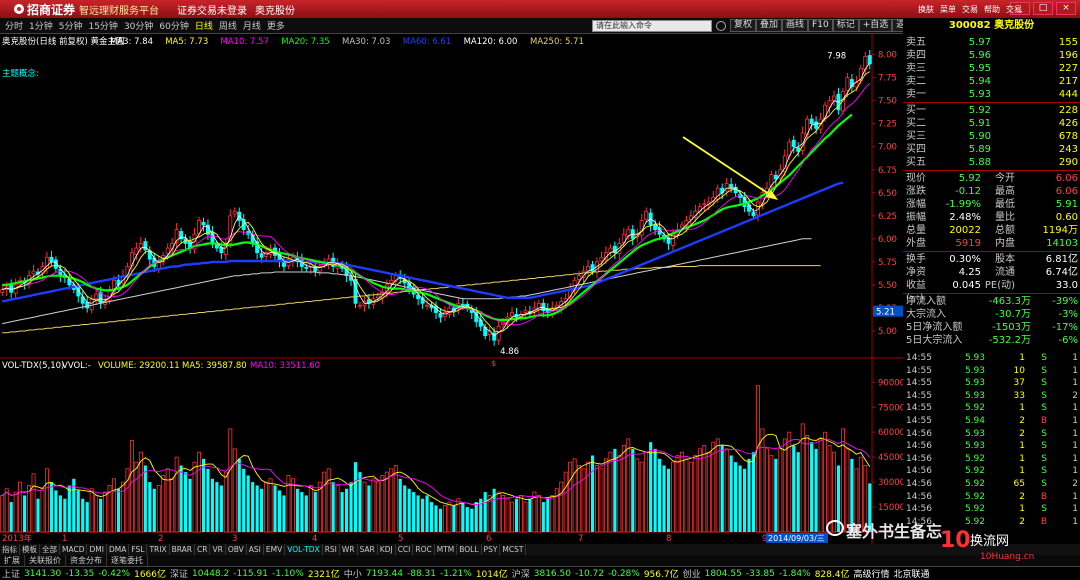 The height and width of the screenshot is (580, 1080). What do you see at coordinates (1068, 55) in the screenshot?
I see `ob-volume: 196` at bounding box center [1068, 55].